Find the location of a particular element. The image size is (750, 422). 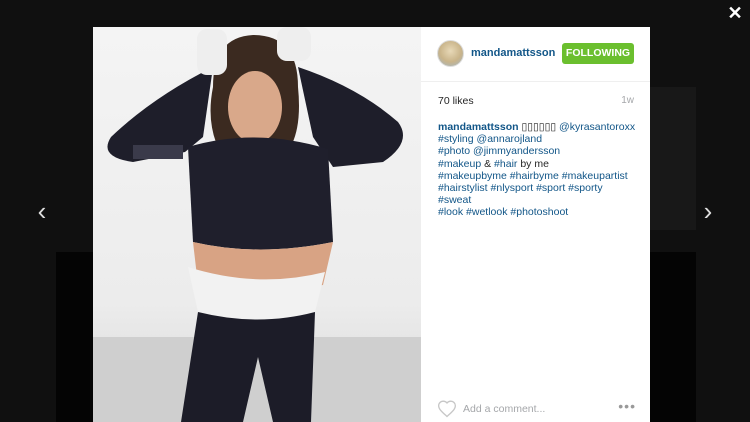

caption-link: #hair is located at coordinates (505, 164).